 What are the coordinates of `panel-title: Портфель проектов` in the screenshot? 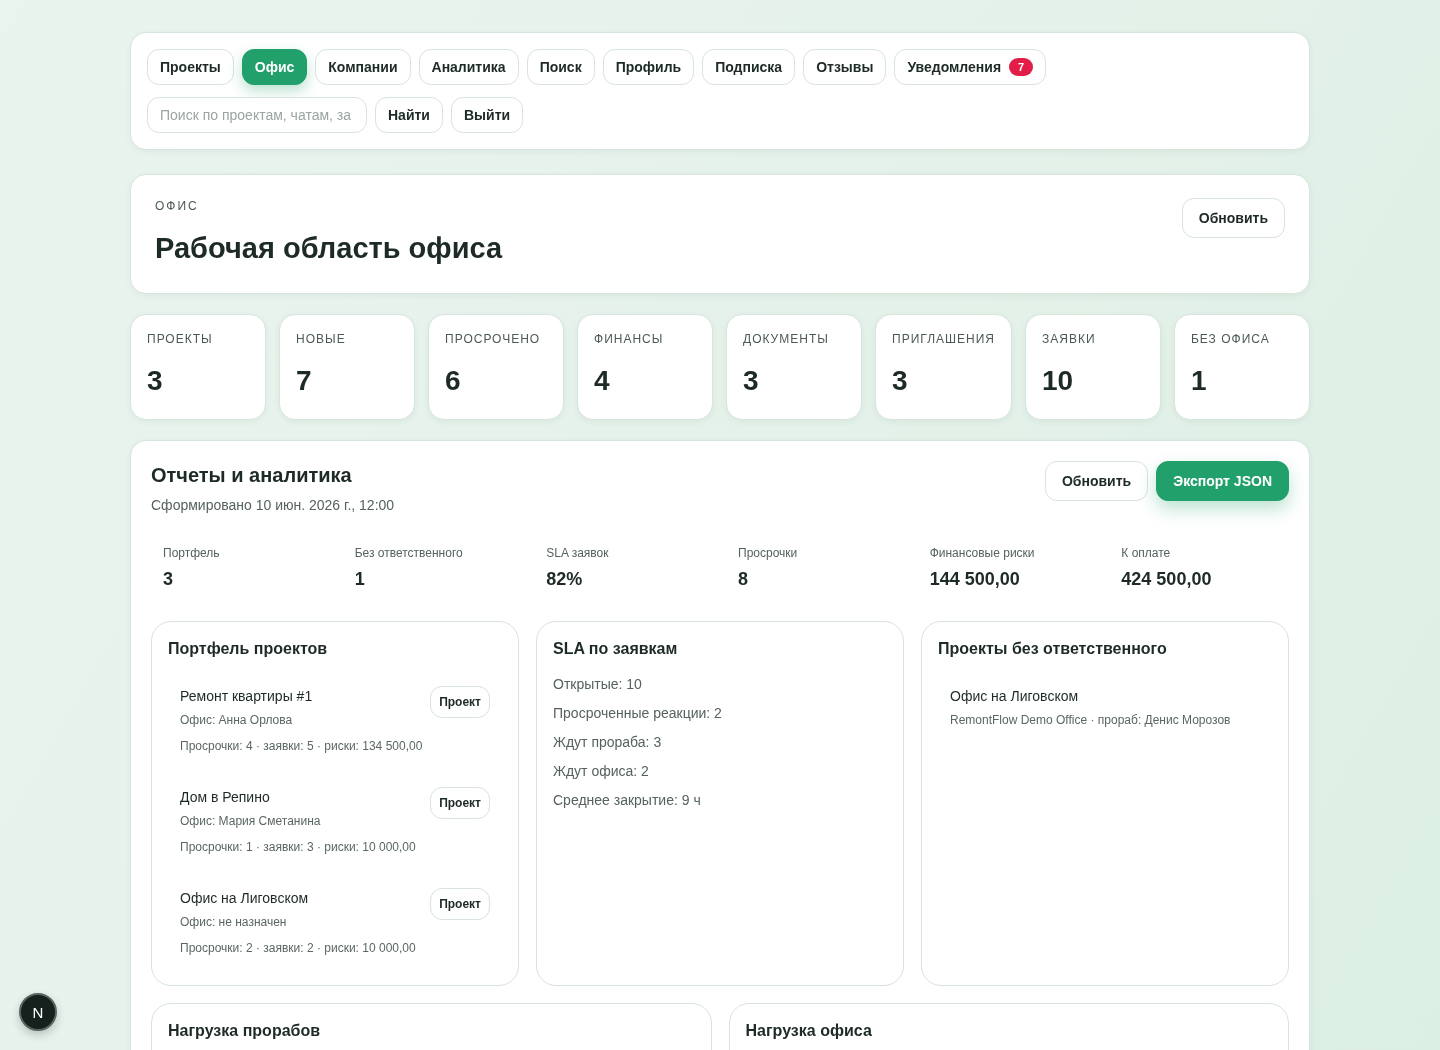 It's located at (248, 649).